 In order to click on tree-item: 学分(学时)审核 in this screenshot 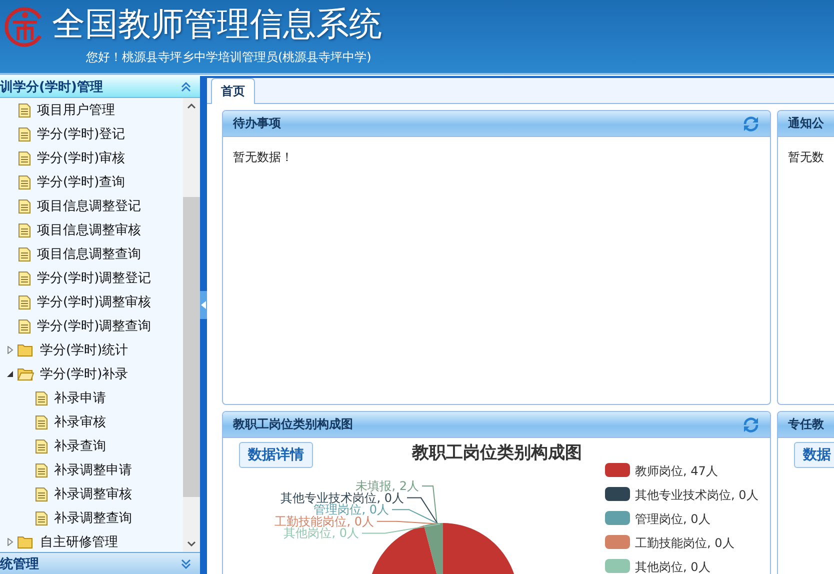, I will do `click(91, 158)`.